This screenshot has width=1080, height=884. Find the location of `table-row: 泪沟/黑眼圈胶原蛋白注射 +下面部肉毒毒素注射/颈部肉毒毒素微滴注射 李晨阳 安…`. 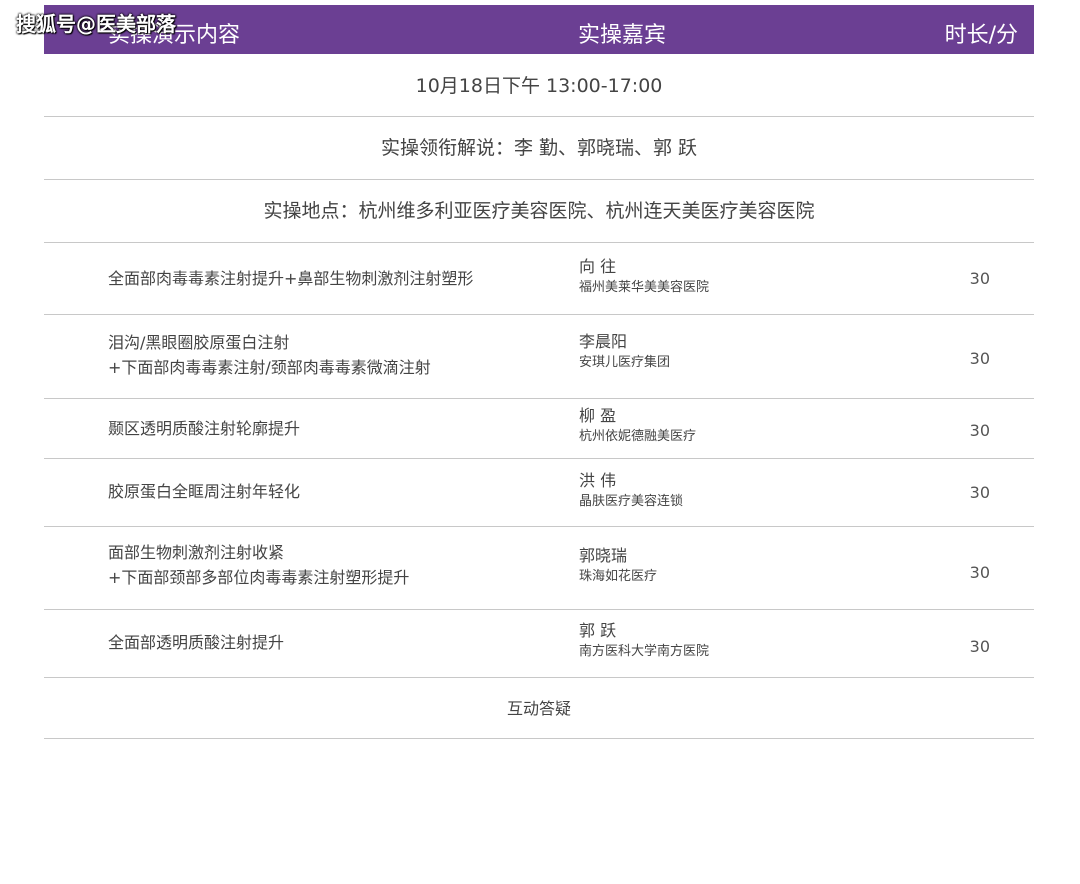

table-row: 泪沟/黑眼圈胶原蛋白注射 +下面部肉毒毒素注射/颈部肉毒毒素微滴注射 李晨阳 安… is located at coordinates (539, 357).